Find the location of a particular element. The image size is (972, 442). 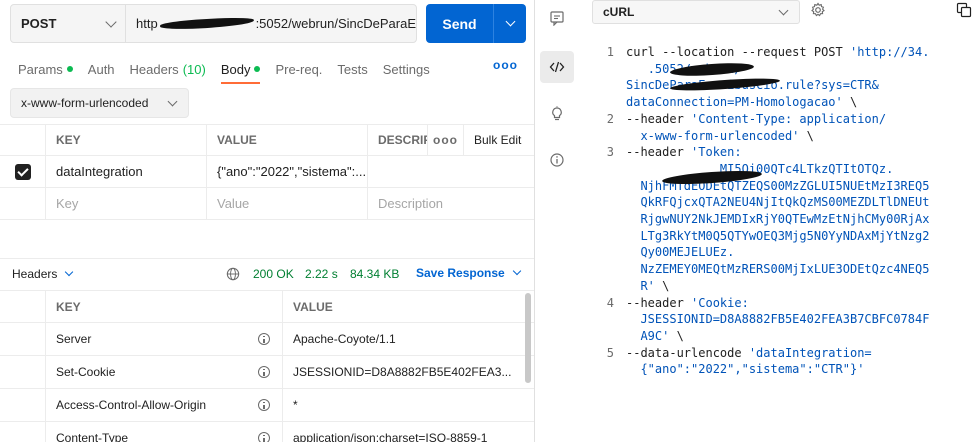

send-button: Send is located at coordinates (476, 23).